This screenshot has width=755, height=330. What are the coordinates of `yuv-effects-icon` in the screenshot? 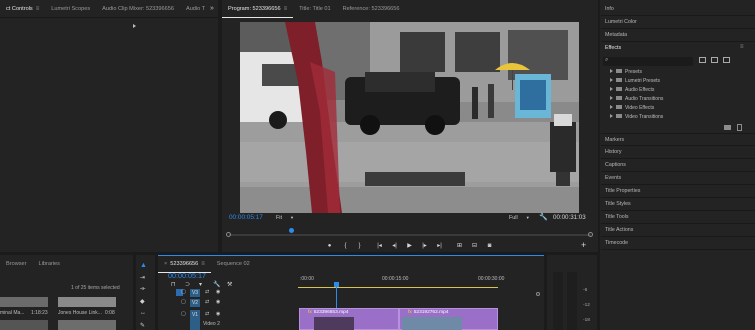 It's located at (726, 60).